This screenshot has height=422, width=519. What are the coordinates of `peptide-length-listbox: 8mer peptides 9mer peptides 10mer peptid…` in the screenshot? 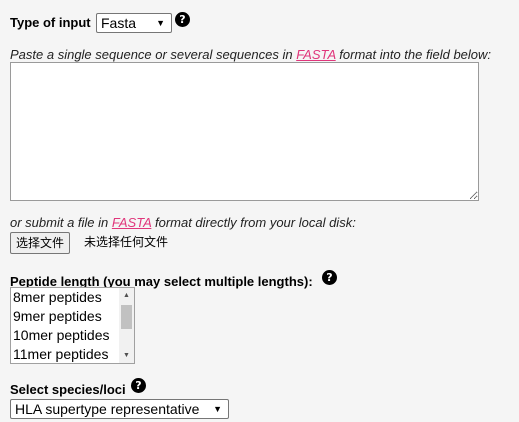 It's located at (72, 325).